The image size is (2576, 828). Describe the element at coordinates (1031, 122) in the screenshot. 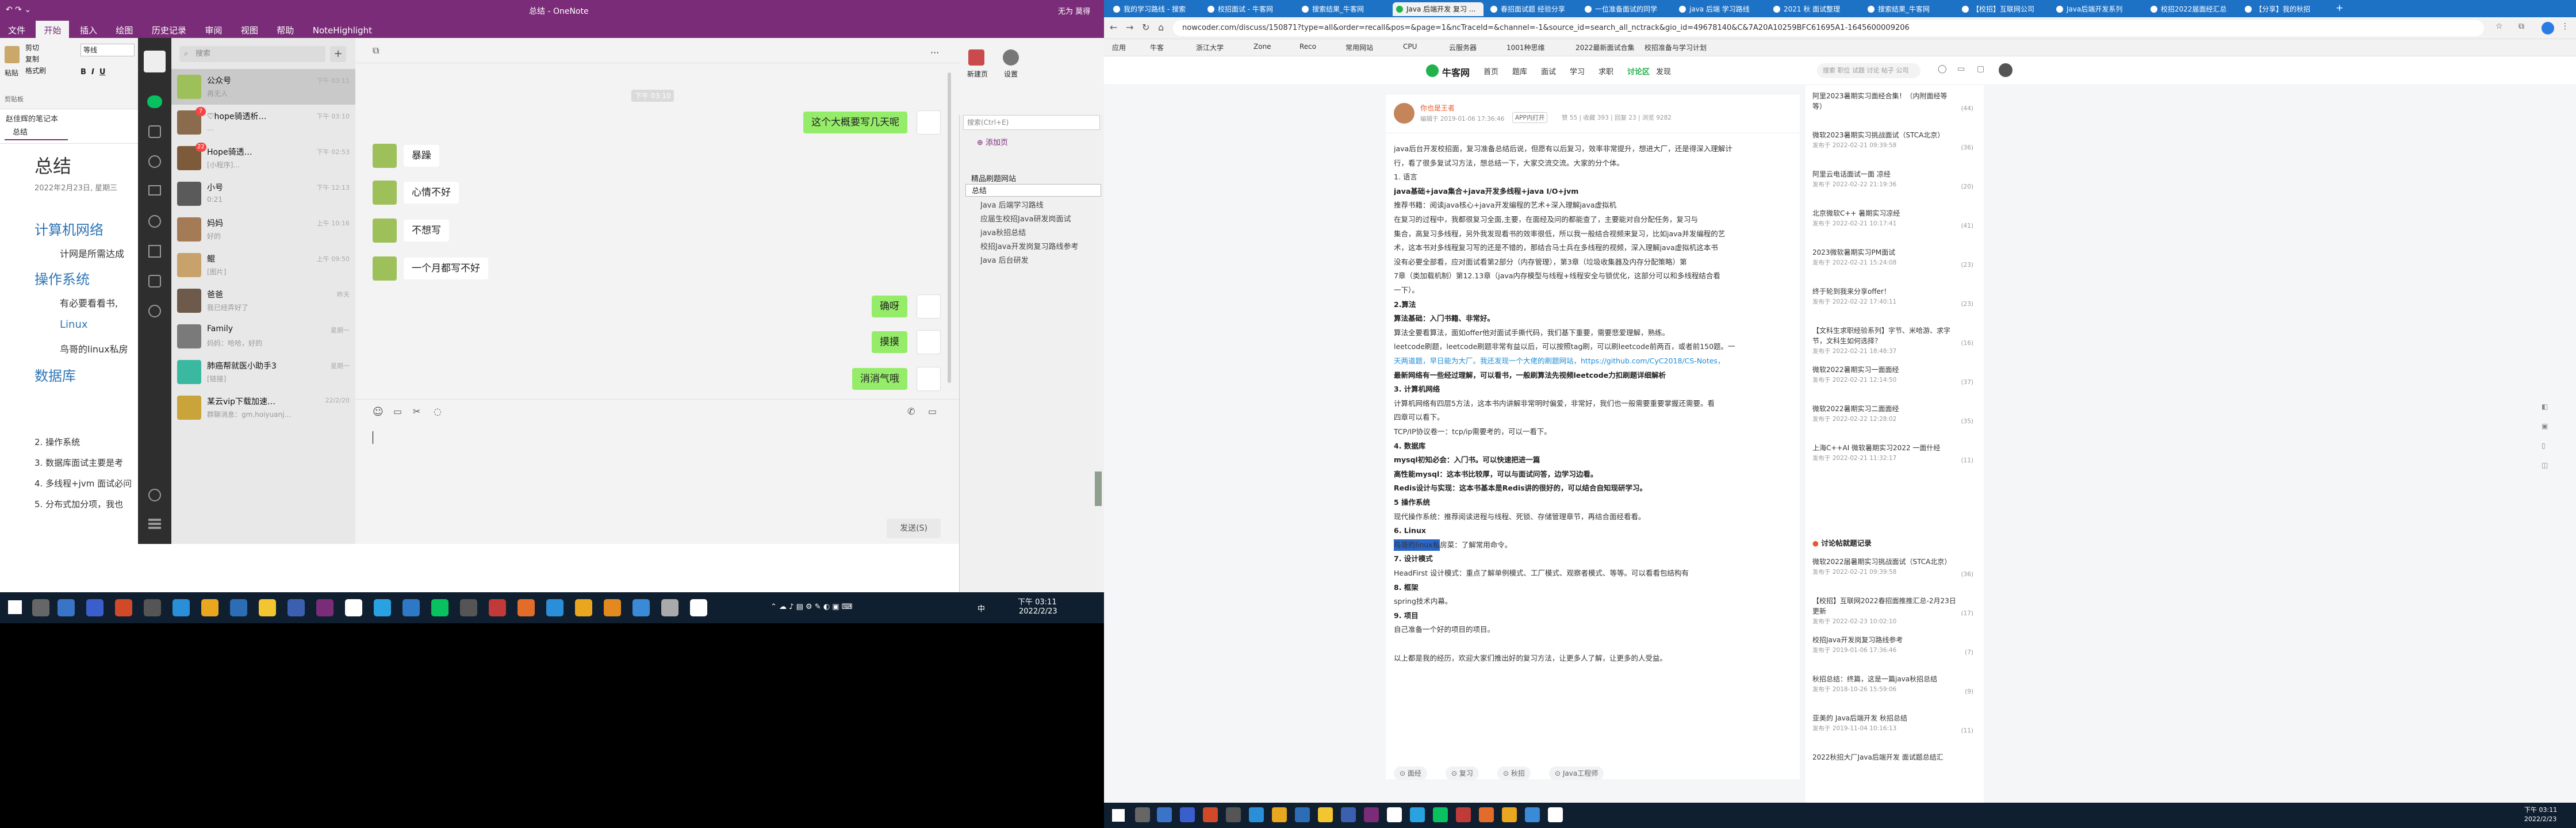

I see `page-search-input: 搜索(Ctrl+E)` at that location.